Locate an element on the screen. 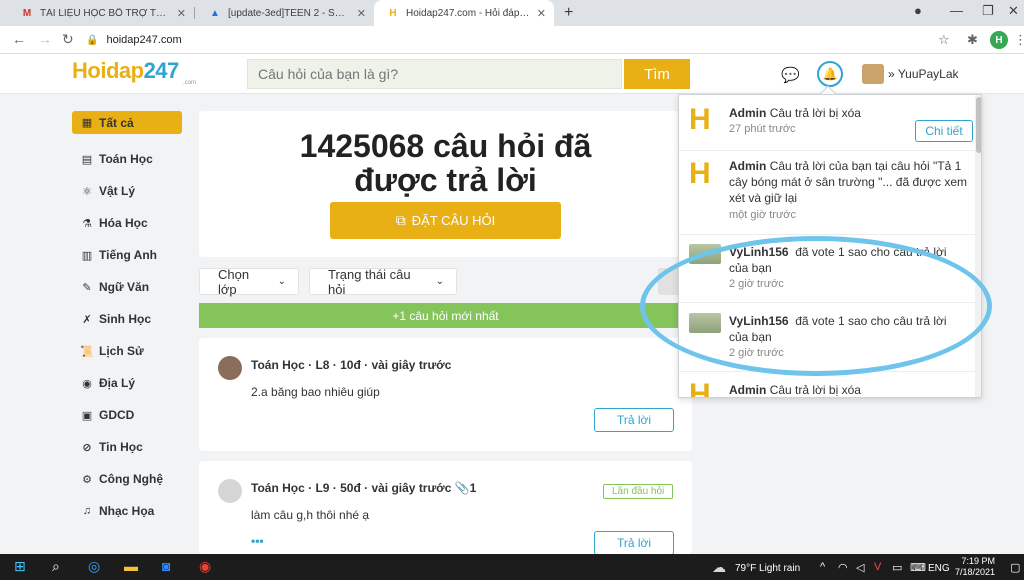  new-question-bar: +1 câu hỏi mới nhất is located at coordinates (445, 315).